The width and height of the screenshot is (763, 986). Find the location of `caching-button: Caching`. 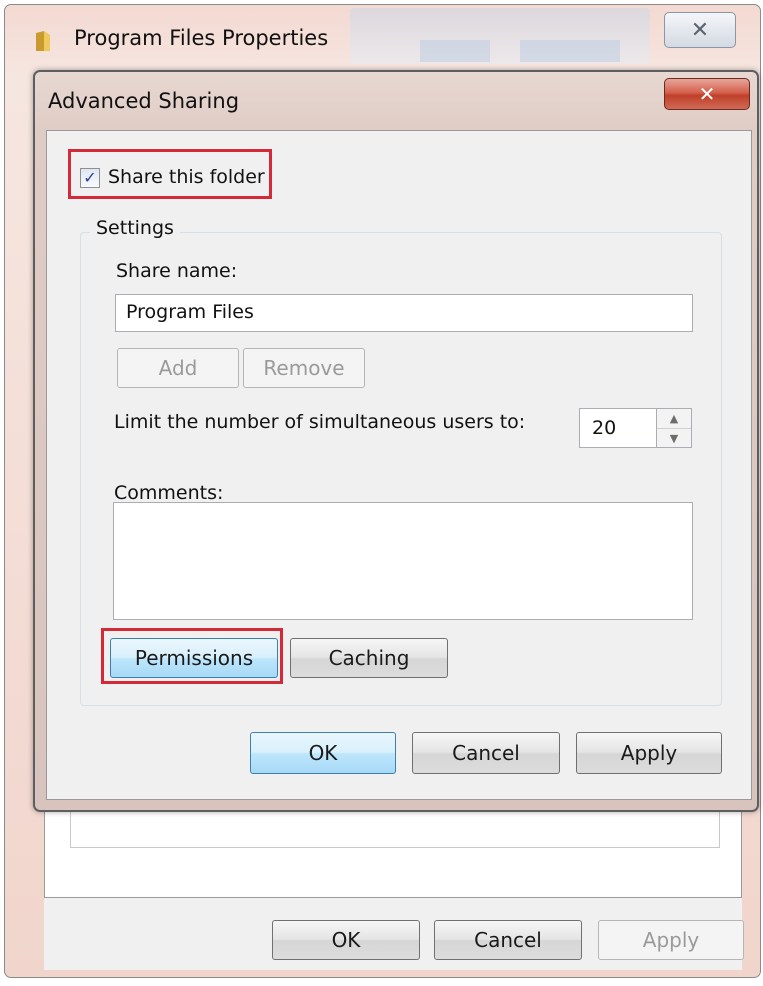

caching-button: Caching is located at coordinates (369, 658).